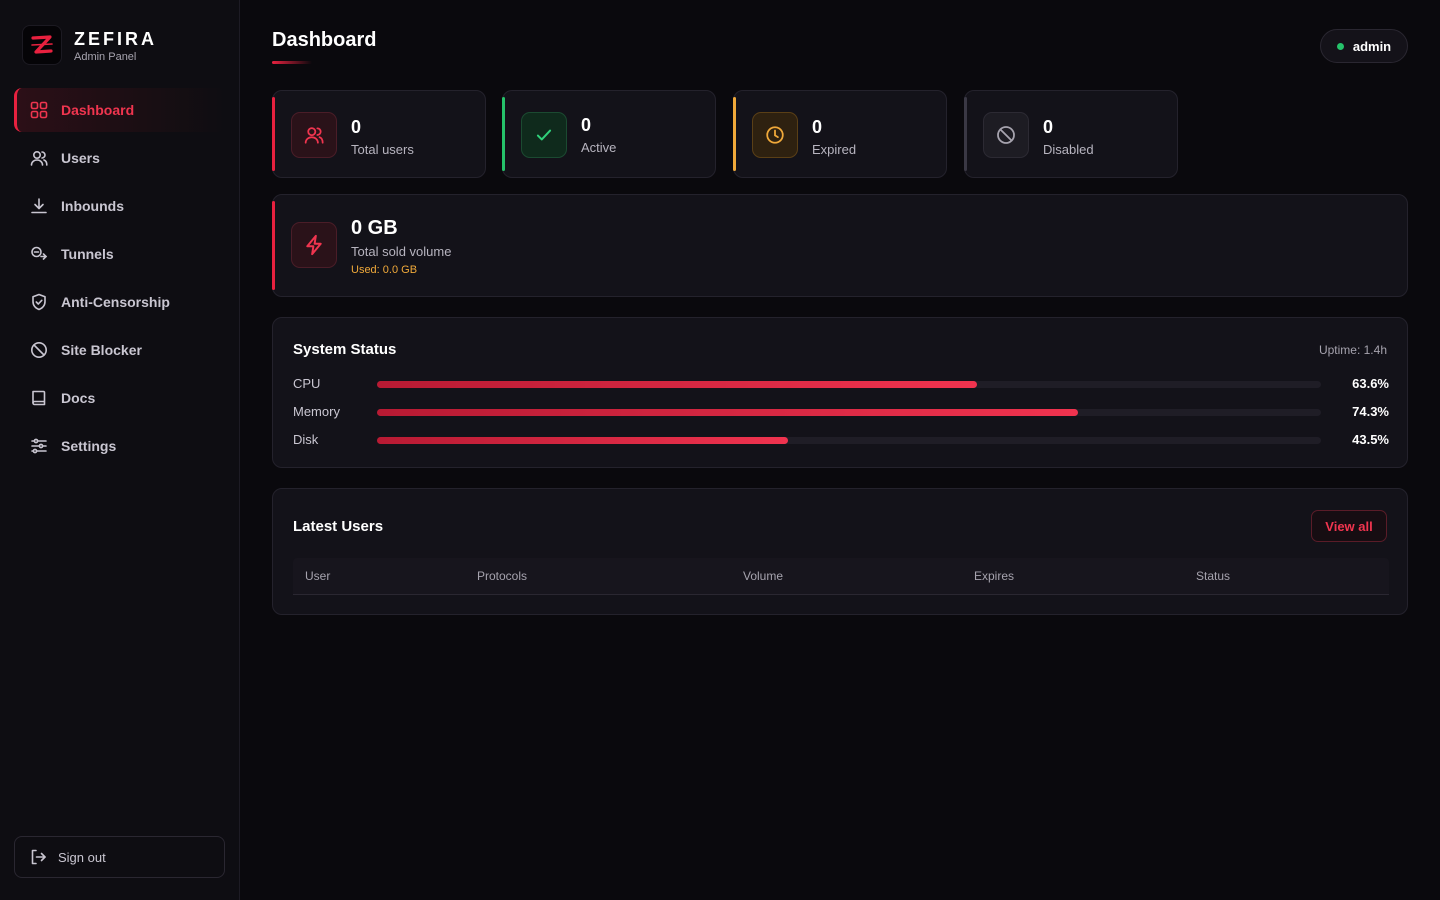 Image resolution: width=1440 pixels, height=900 pixels. I want to click on user-menu-button: admin, so click(1364, 46).